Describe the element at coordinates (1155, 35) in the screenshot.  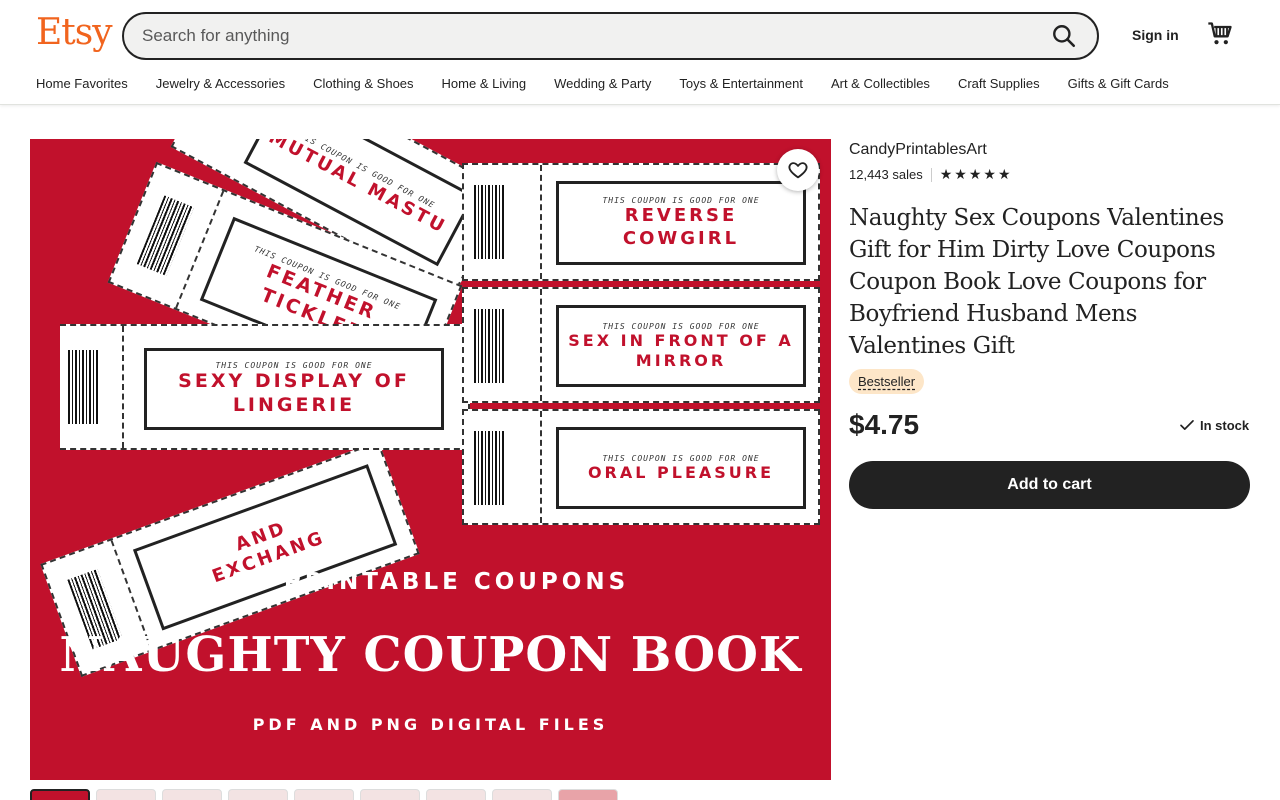
I see `sign-in-link: Sign in` at that location.